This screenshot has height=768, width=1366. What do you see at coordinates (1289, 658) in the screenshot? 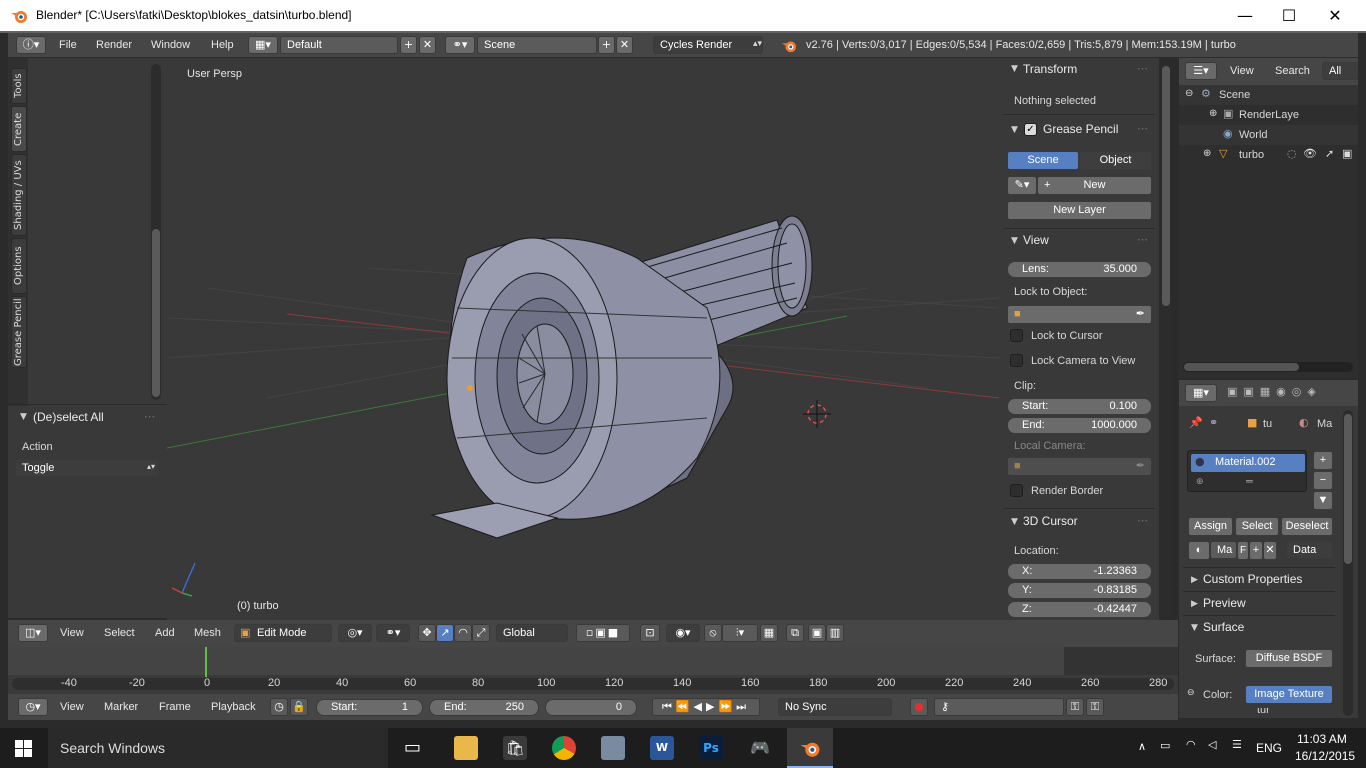
I see `surface-shader-select: Diffuse BSDF` at bounding box center [1289, 658].